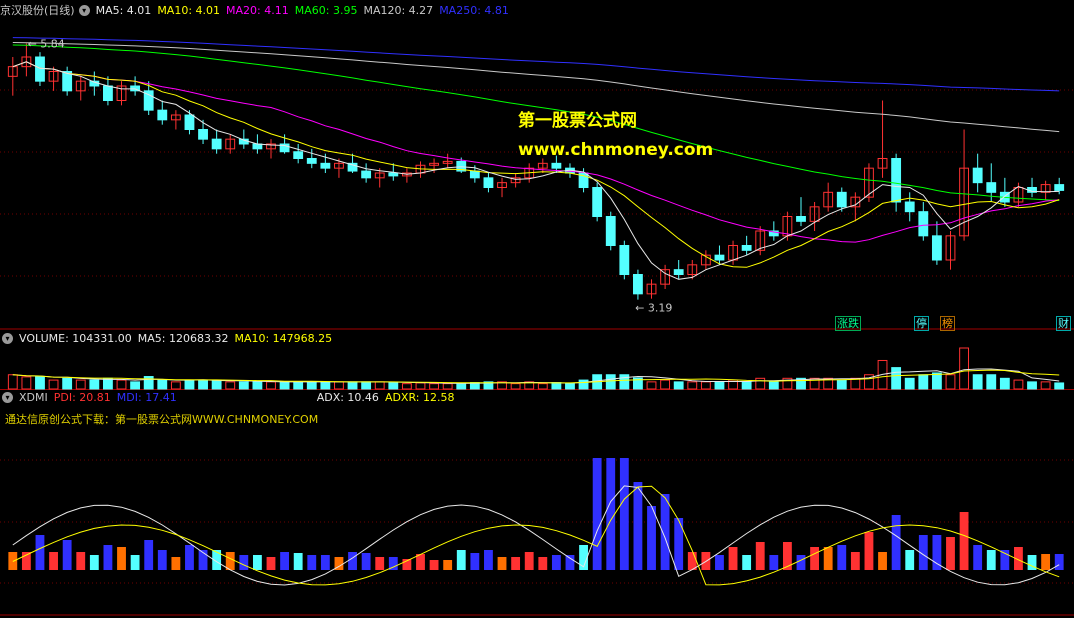  What do you see at coordinates (398, 10) in the screenshot?
I see `ma120-label: MA120: 4.27` at bounding box center [398, 10].